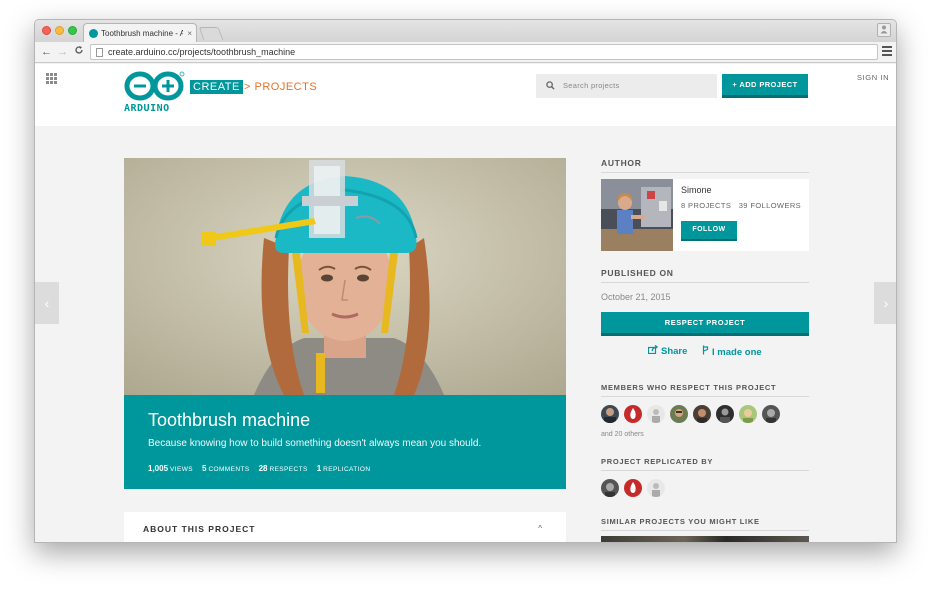  I want to click on next-project-arrow: ›, so click(885, 303).